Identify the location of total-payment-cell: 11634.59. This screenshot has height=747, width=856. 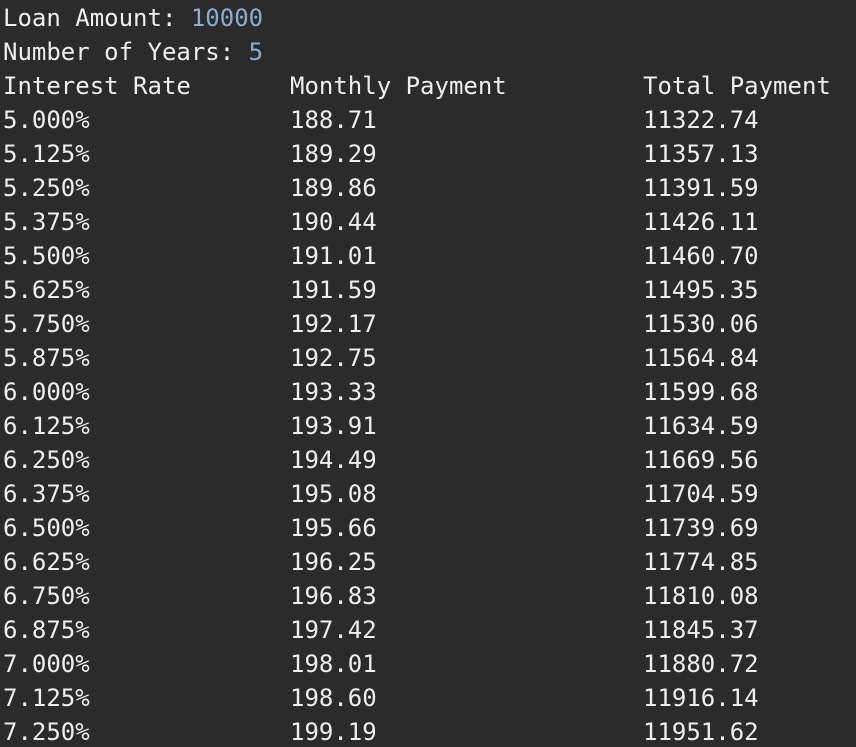
(701, 426).